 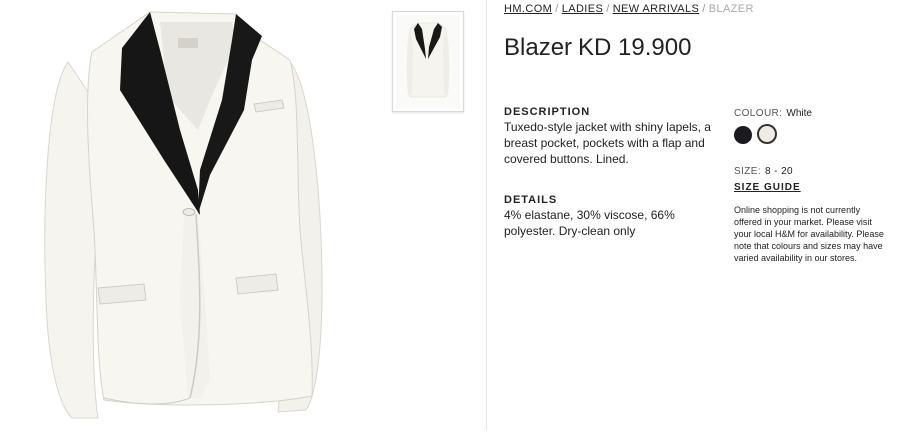 I want to click on column-divider, so click(x=486, y=215).